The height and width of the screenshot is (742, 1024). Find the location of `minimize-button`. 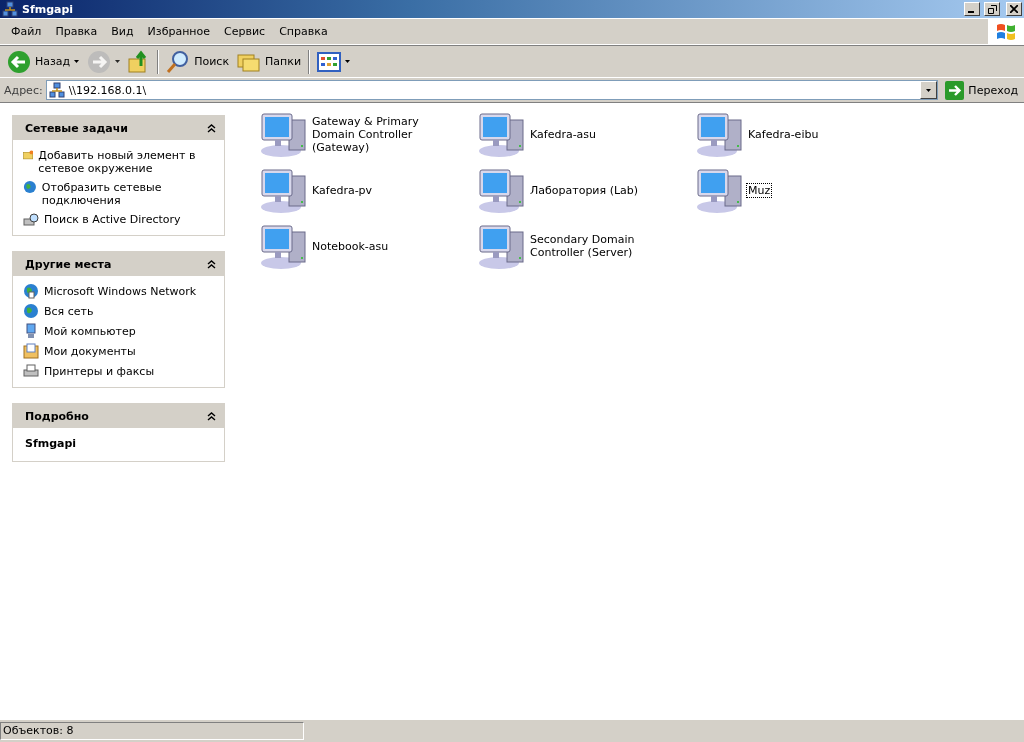

minimize-button is located at coordinates (972, 9).